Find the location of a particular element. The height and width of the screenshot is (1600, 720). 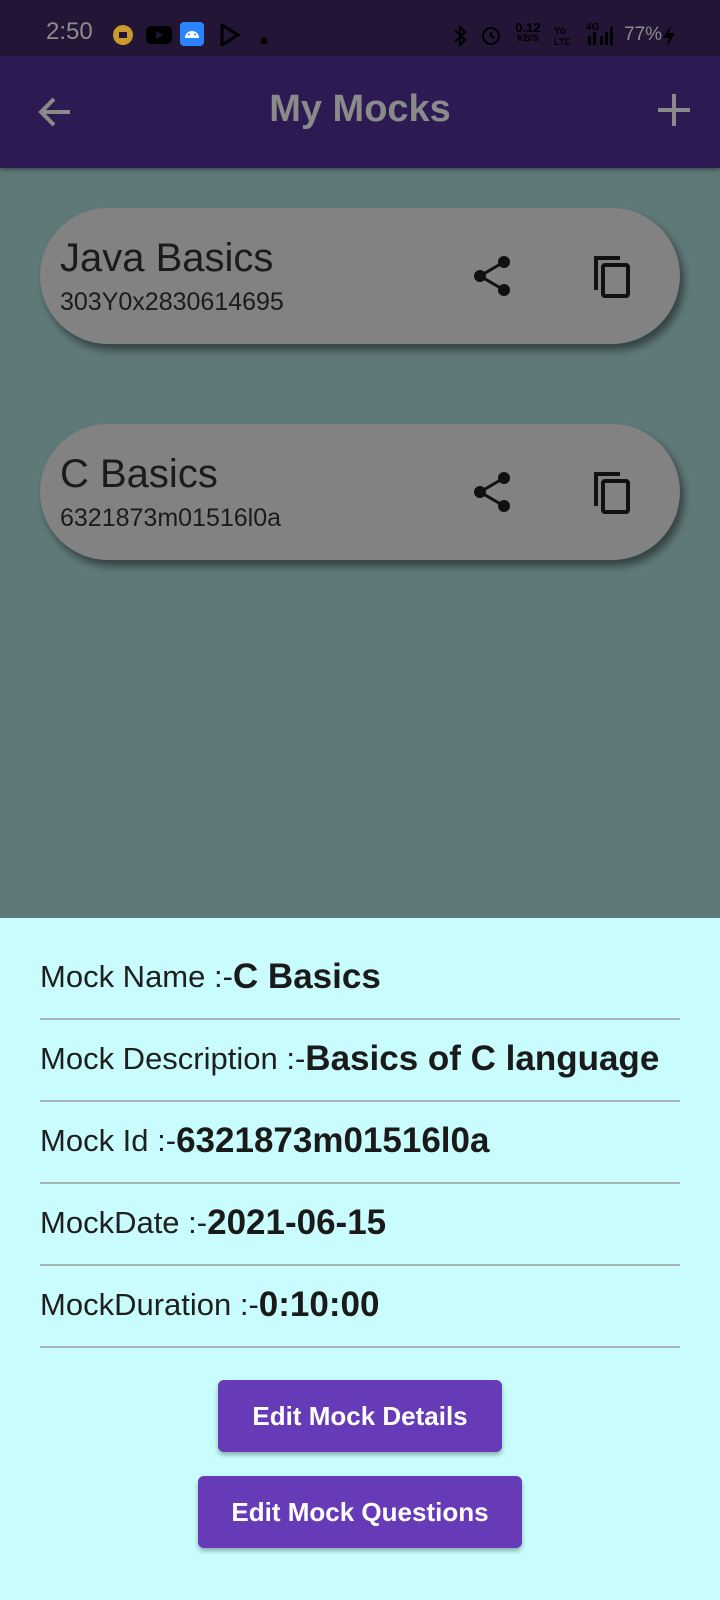

detail-value: 2021-06-15 is located at coordinates (297, 1222).